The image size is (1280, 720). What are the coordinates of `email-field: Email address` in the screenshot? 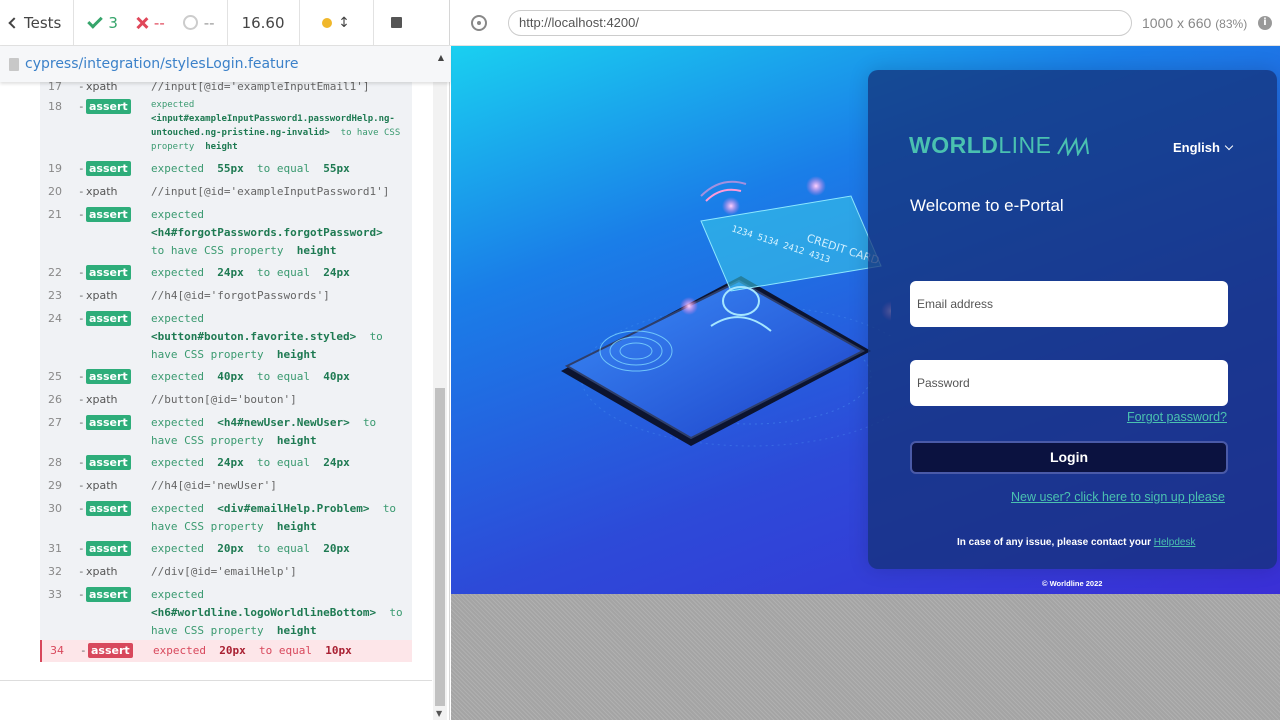 It's located at (1069, 304).